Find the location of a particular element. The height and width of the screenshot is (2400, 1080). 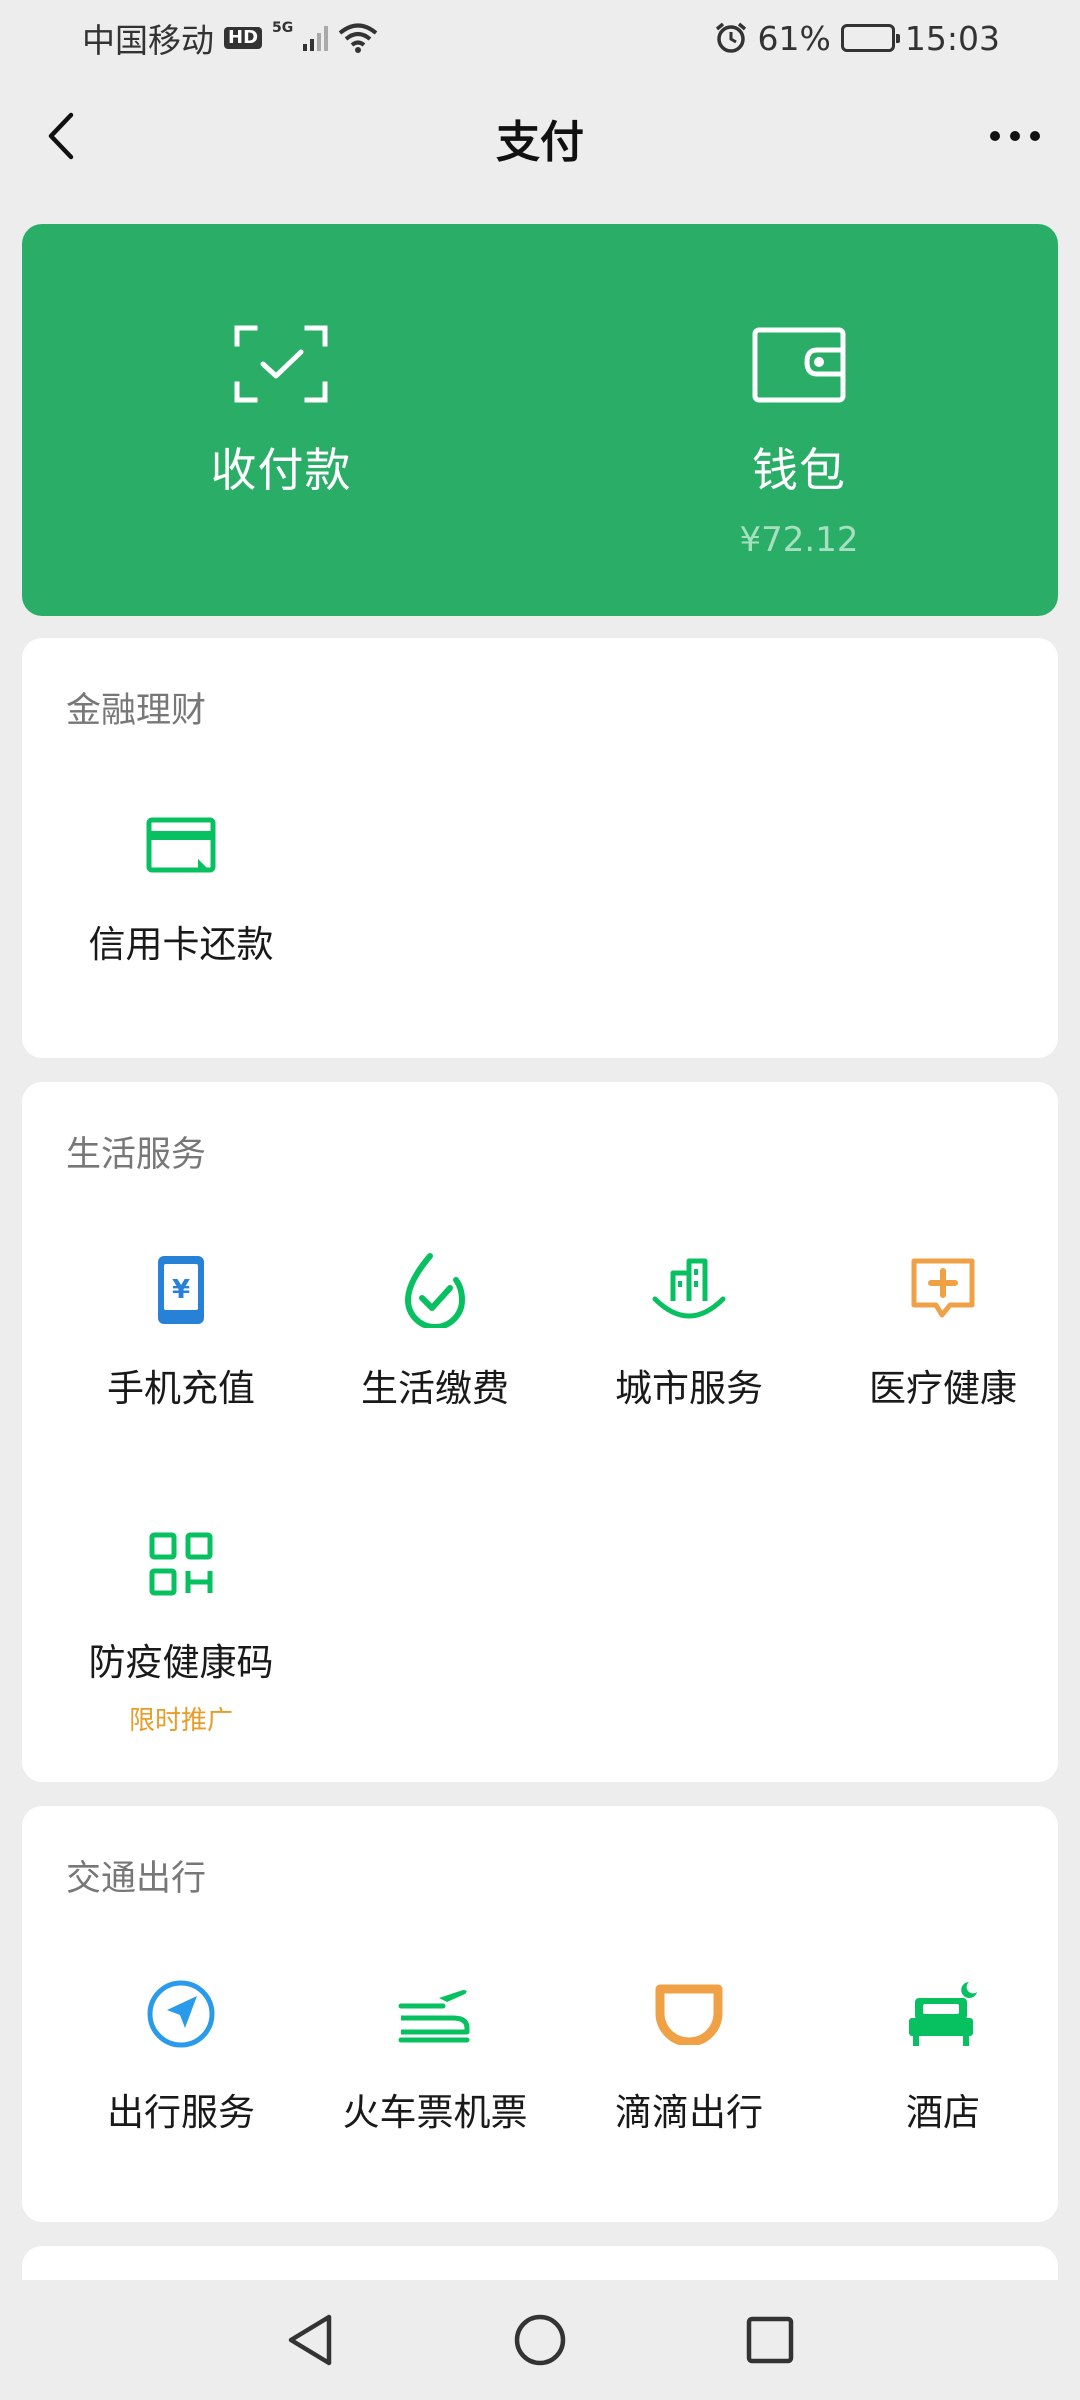

status-left: 中国移动 HD 5G is located at coordinates (230, 38).